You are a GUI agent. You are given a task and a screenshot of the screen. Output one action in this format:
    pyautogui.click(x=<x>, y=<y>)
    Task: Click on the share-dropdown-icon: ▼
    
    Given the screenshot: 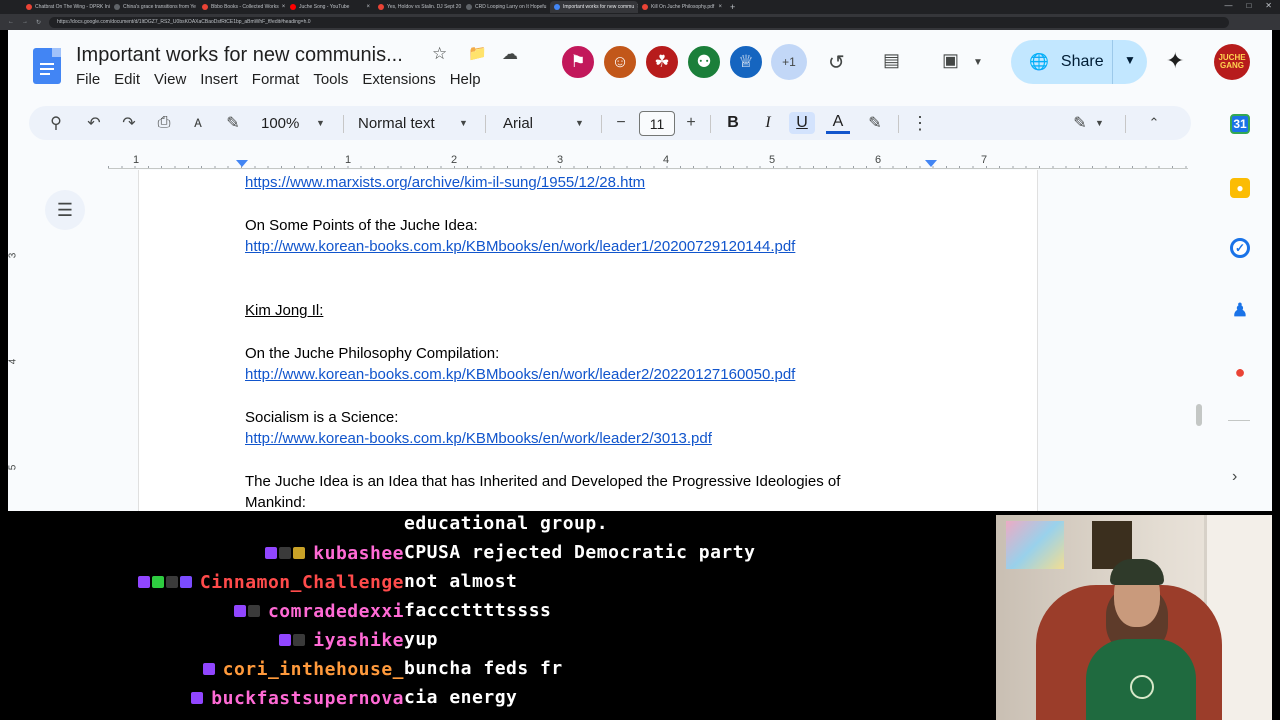 What is the action you would take?
    pyautogui.click(x=1130, y=60)
    